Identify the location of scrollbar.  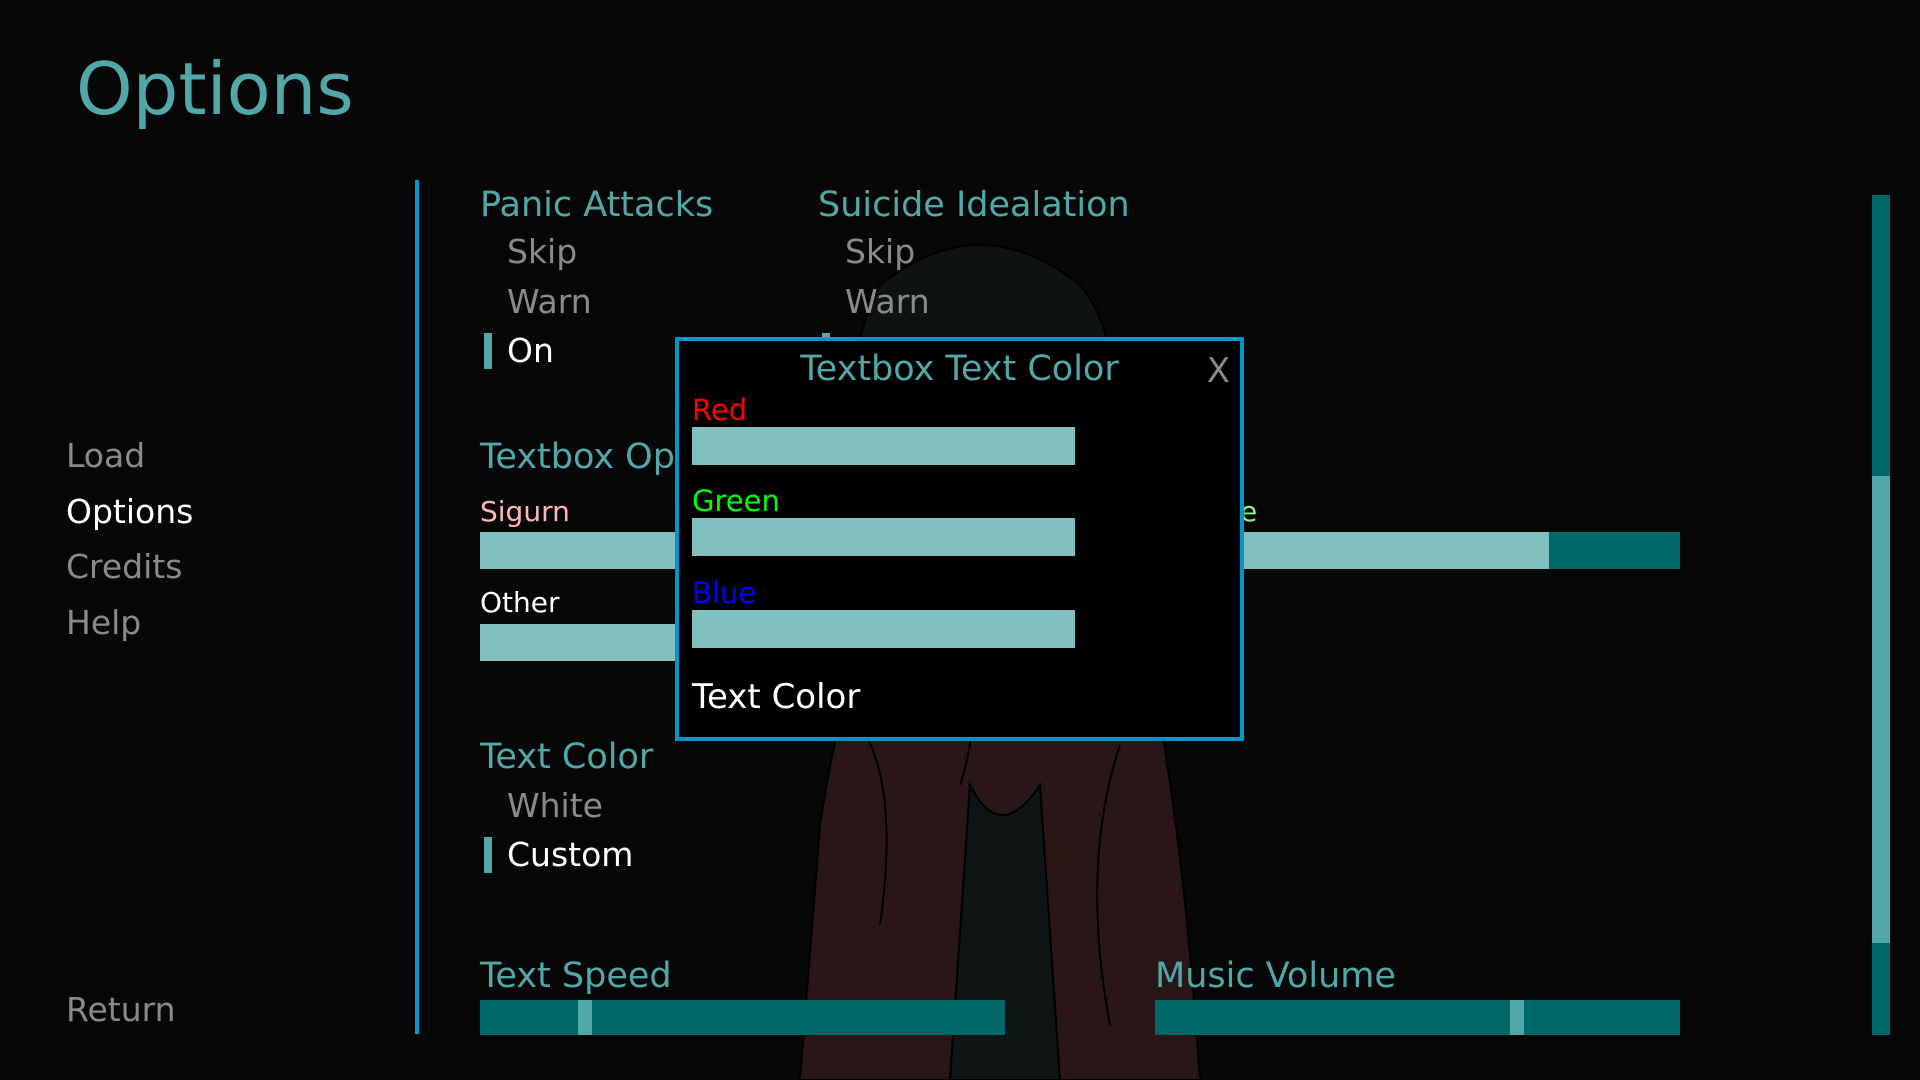
(1881, 615).